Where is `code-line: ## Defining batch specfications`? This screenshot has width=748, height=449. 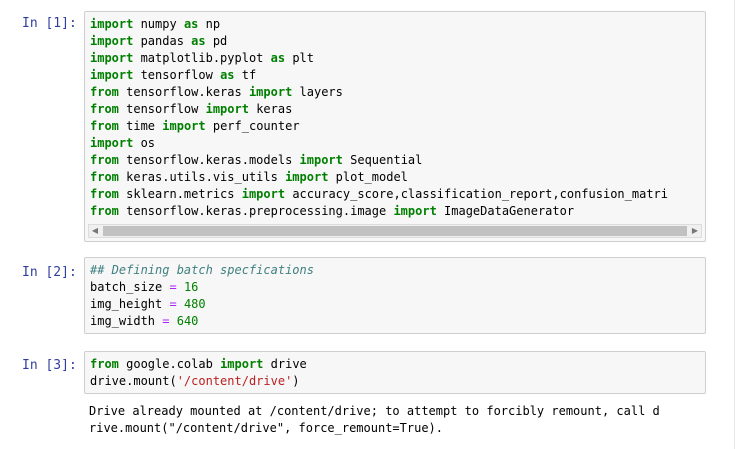
code-line: ## Defining batch specfications is located at coordinates (395, 270).